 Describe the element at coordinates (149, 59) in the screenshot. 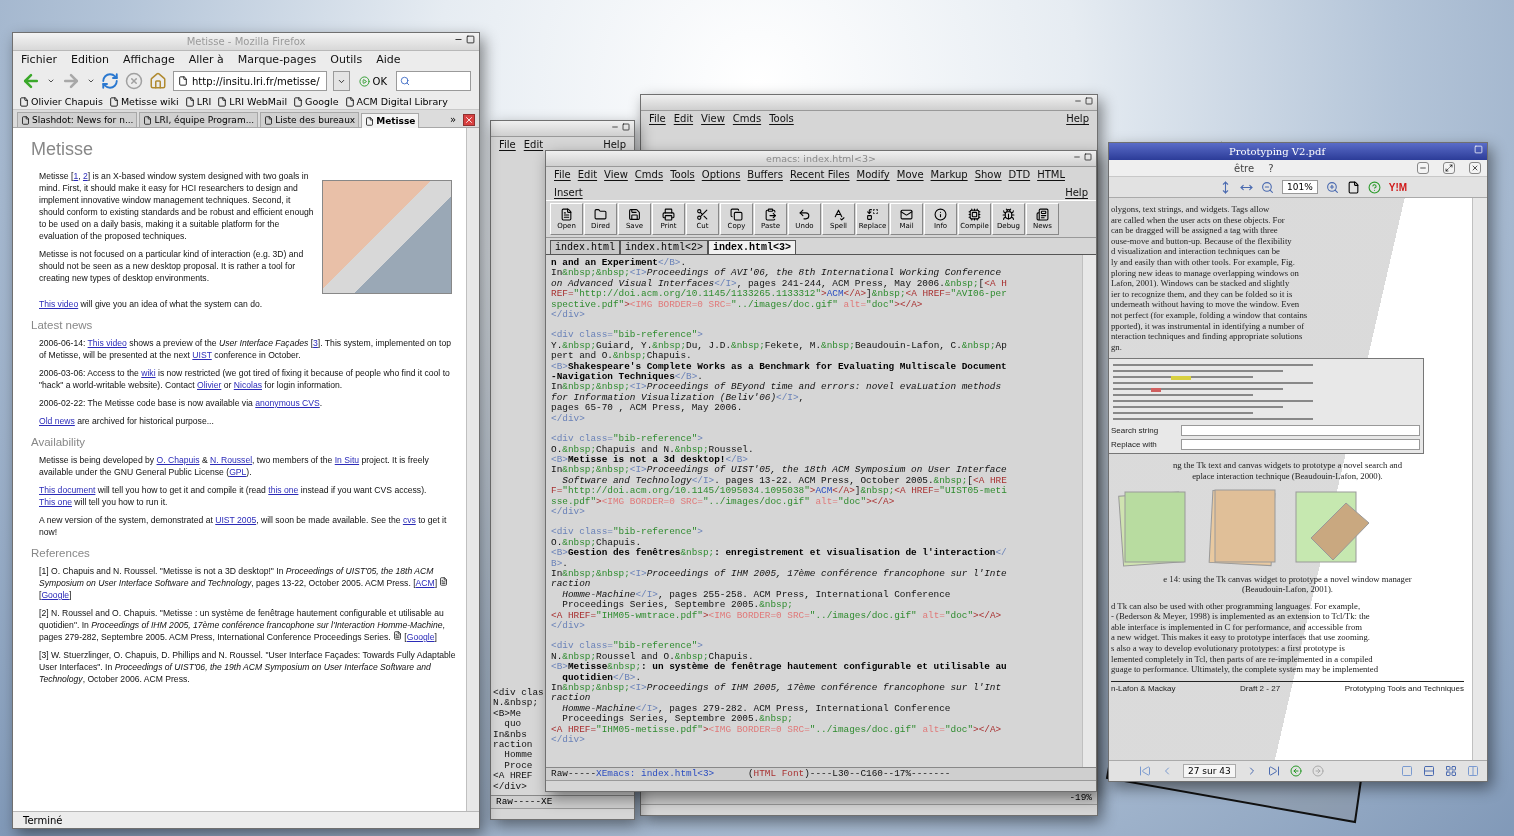

I see `menu-item: Affichage` at that location.